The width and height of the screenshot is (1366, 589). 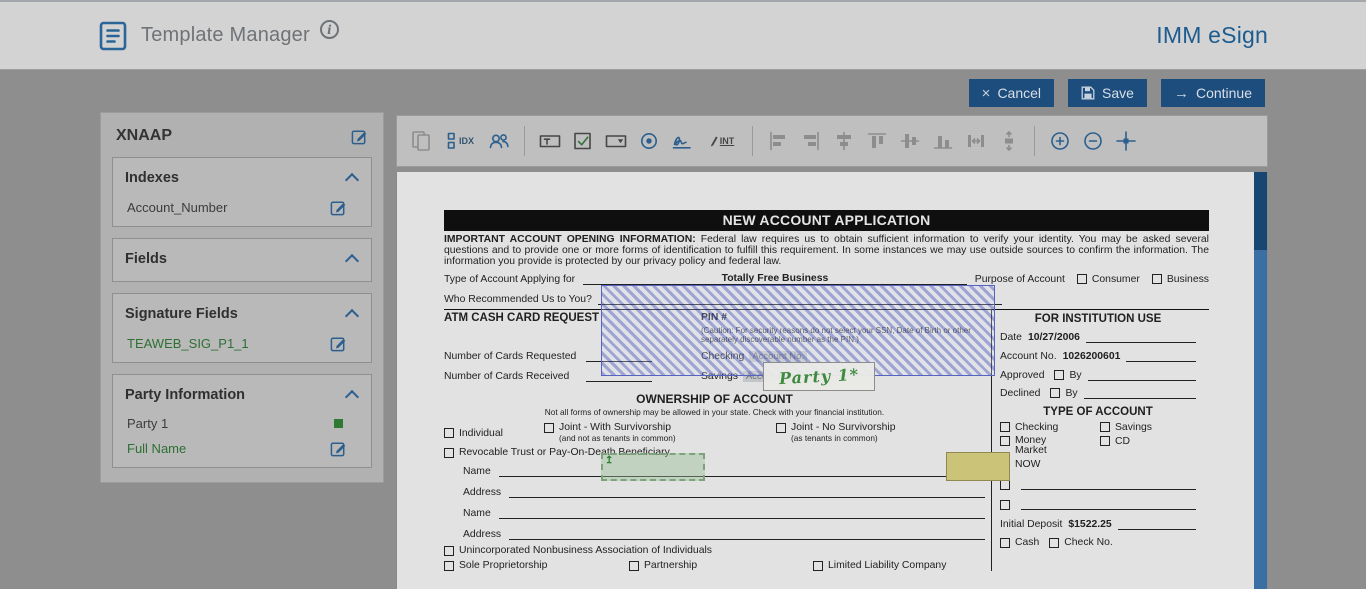 What do you see at coordinates (1050, 427) in the screenshot?
I see `option-checking: Checking` at bounding box center [1050, 427].